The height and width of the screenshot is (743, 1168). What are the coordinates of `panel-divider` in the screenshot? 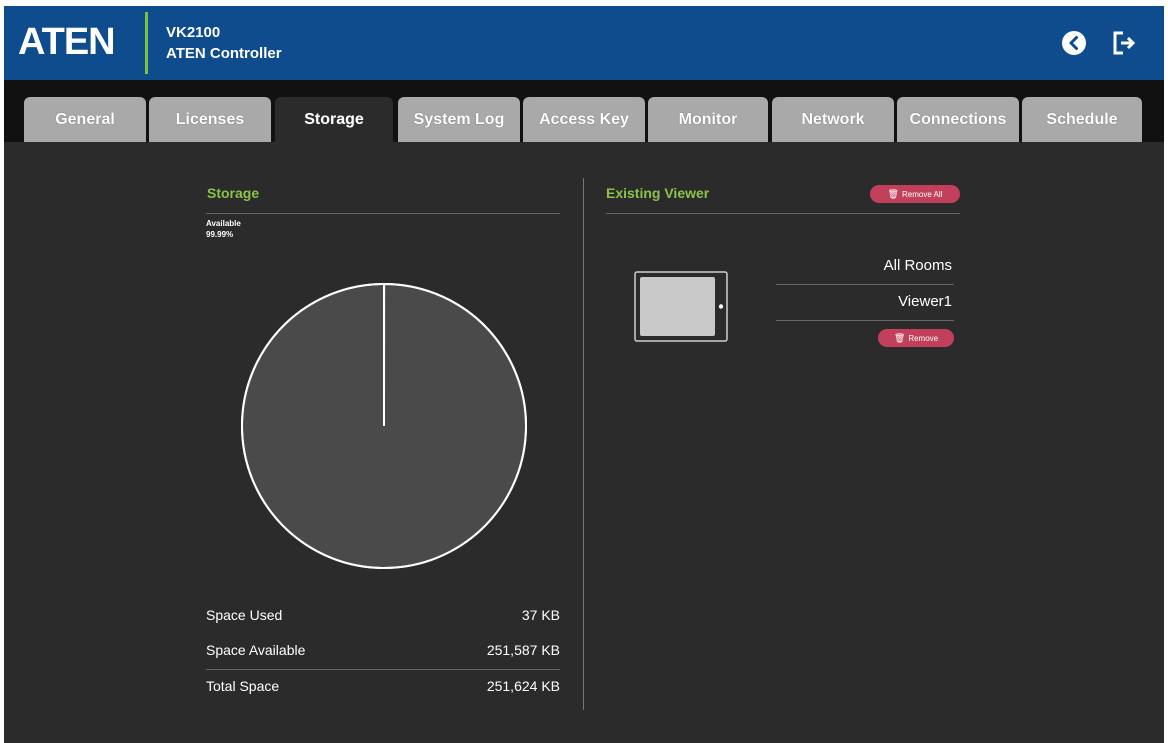 It's located at (583, 444).